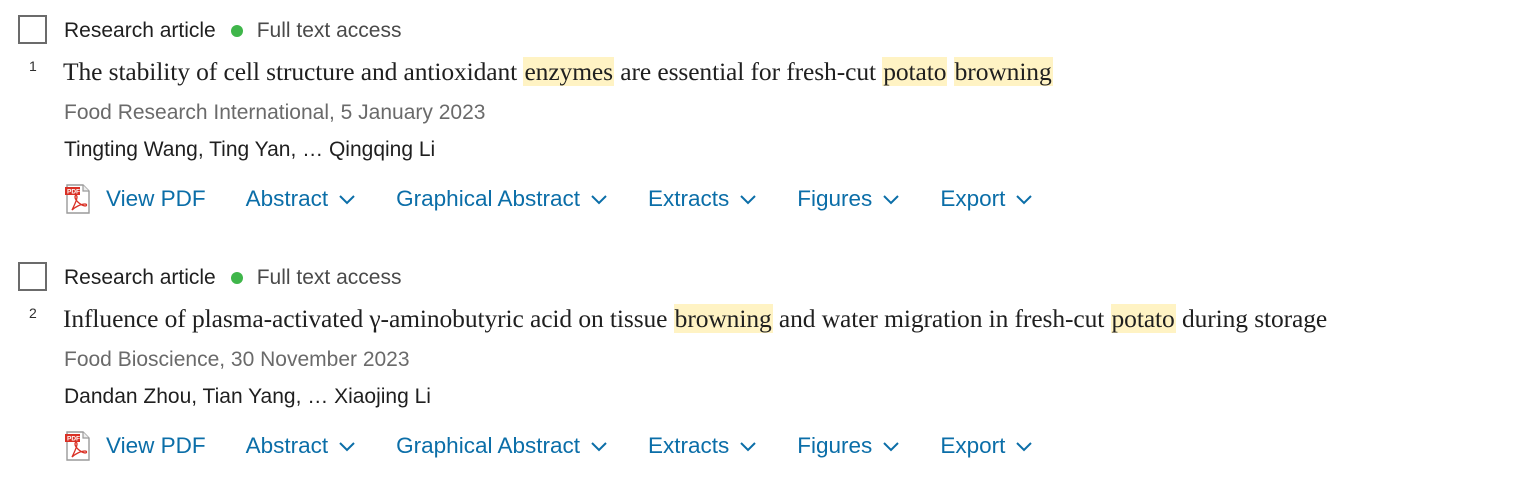  What do you see at coordinates (941, 318) in the screenshot?
I see `title-text: and water migration in fresh-cut` at bounding box center [941, 318].